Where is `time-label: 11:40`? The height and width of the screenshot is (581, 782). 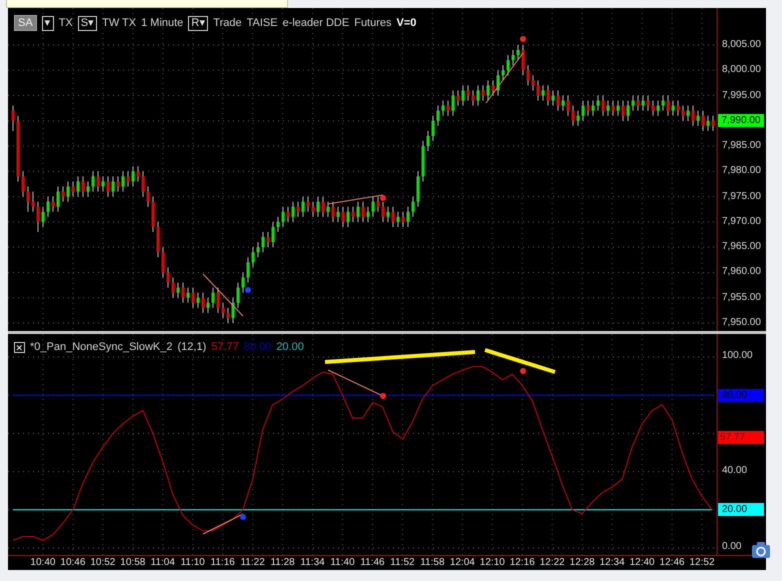
time-label: 11:40 is located at coordinates (342, 562).